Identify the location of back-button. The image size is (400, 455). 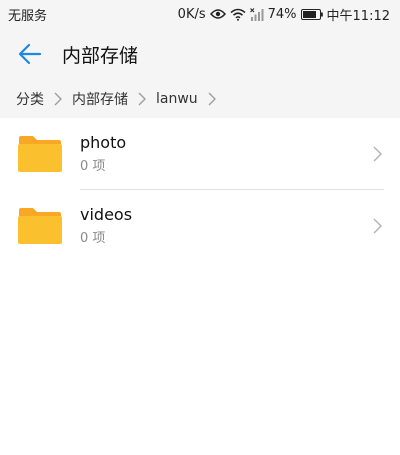
(30, 54).